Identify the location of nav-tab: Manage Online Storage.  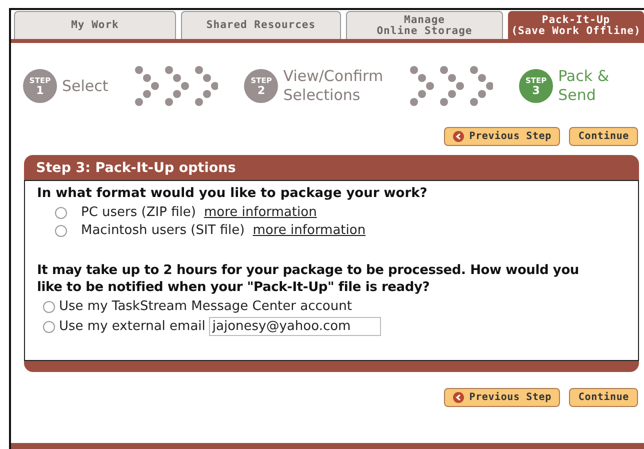
(424, 25).